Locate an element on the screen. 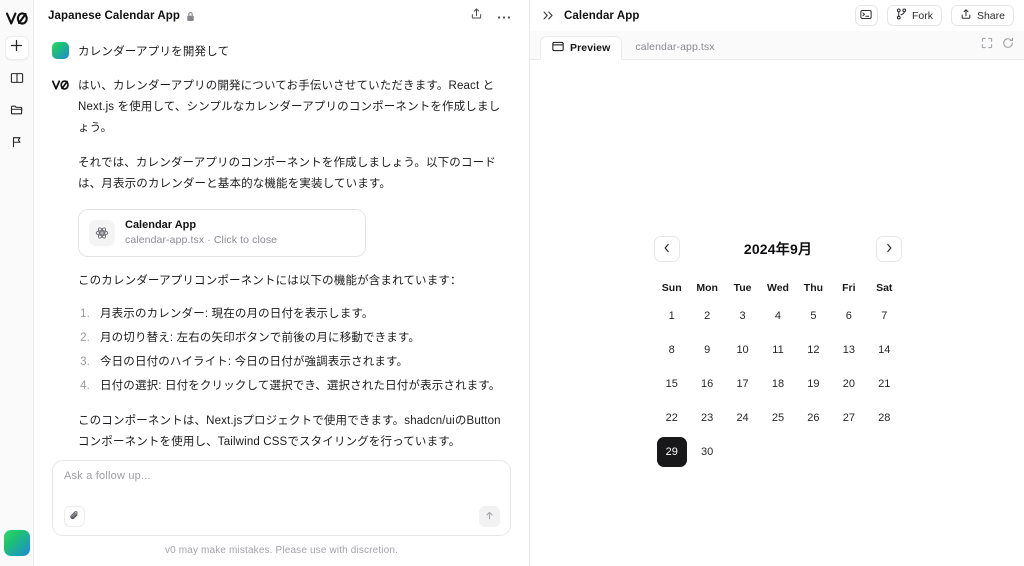 The height and width of the screenshot is (566, 1024). calendar-day: 28 is located at coordinates (884, 418).